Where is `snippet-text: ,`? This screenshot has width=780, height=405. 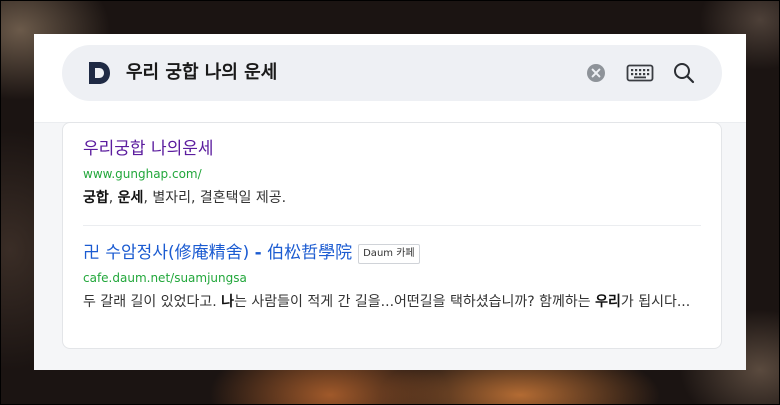
snippet-text: , is located at coordinates (113, 198).